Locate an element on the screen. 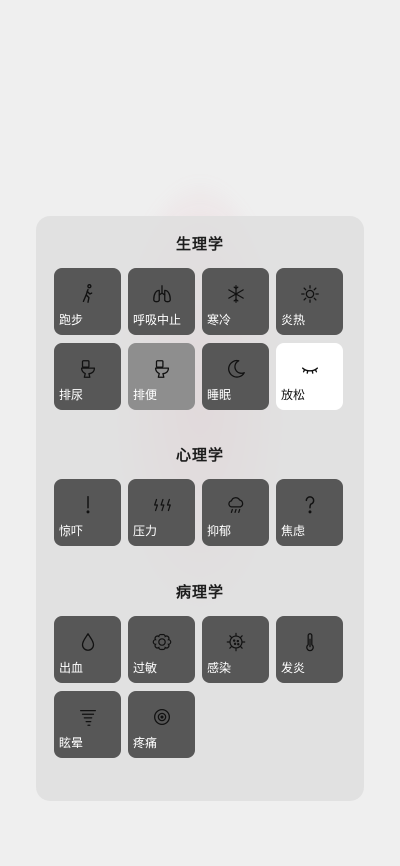  tile-anxiety: 焦虑 is located at coordinates (309, 512).